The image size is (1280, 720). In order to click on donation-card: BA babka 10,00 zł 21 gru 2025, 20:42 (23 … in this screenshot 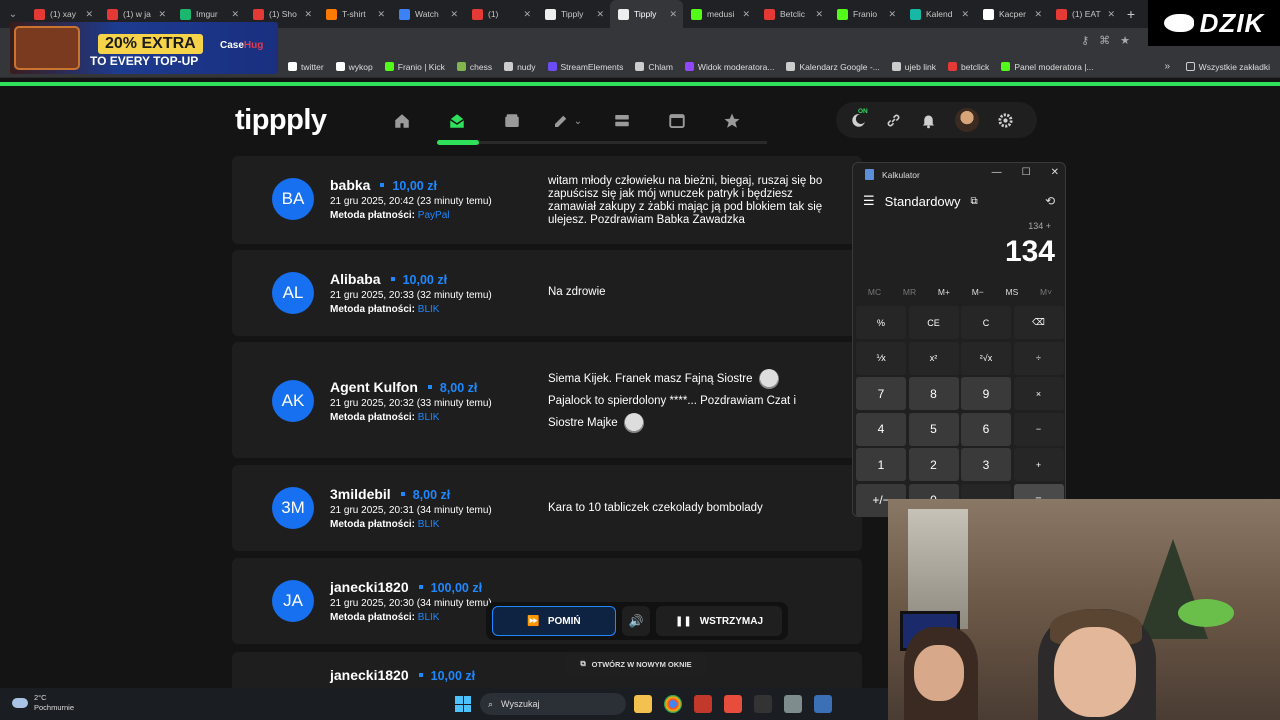, I will do `click(547, 200)`.